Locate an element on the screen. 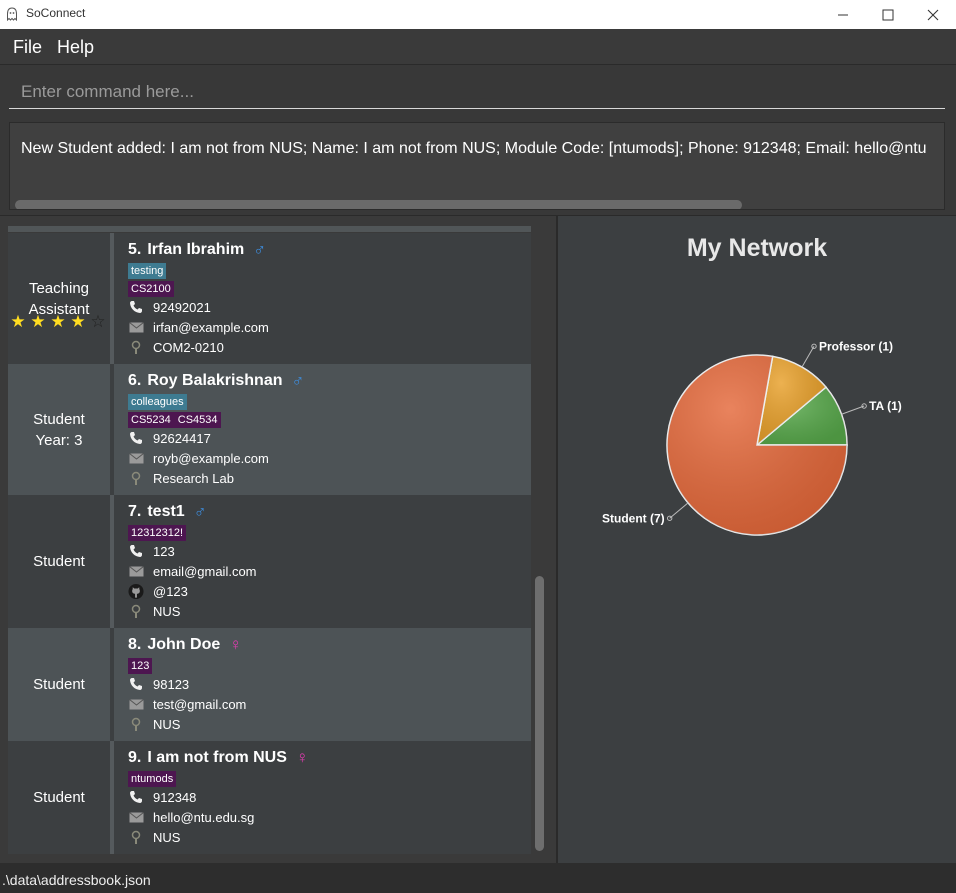 This screenshot has height=893, width=956. close-button is located at coordinates (933, 14).